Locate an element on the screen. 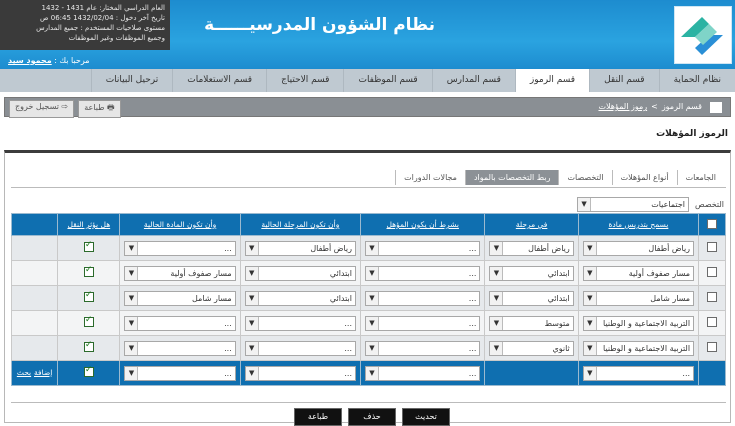 The width and height of the screenshot is (735, 426). col-subject: يسمح بتدريس مادة is located at coordinates (638, 224).